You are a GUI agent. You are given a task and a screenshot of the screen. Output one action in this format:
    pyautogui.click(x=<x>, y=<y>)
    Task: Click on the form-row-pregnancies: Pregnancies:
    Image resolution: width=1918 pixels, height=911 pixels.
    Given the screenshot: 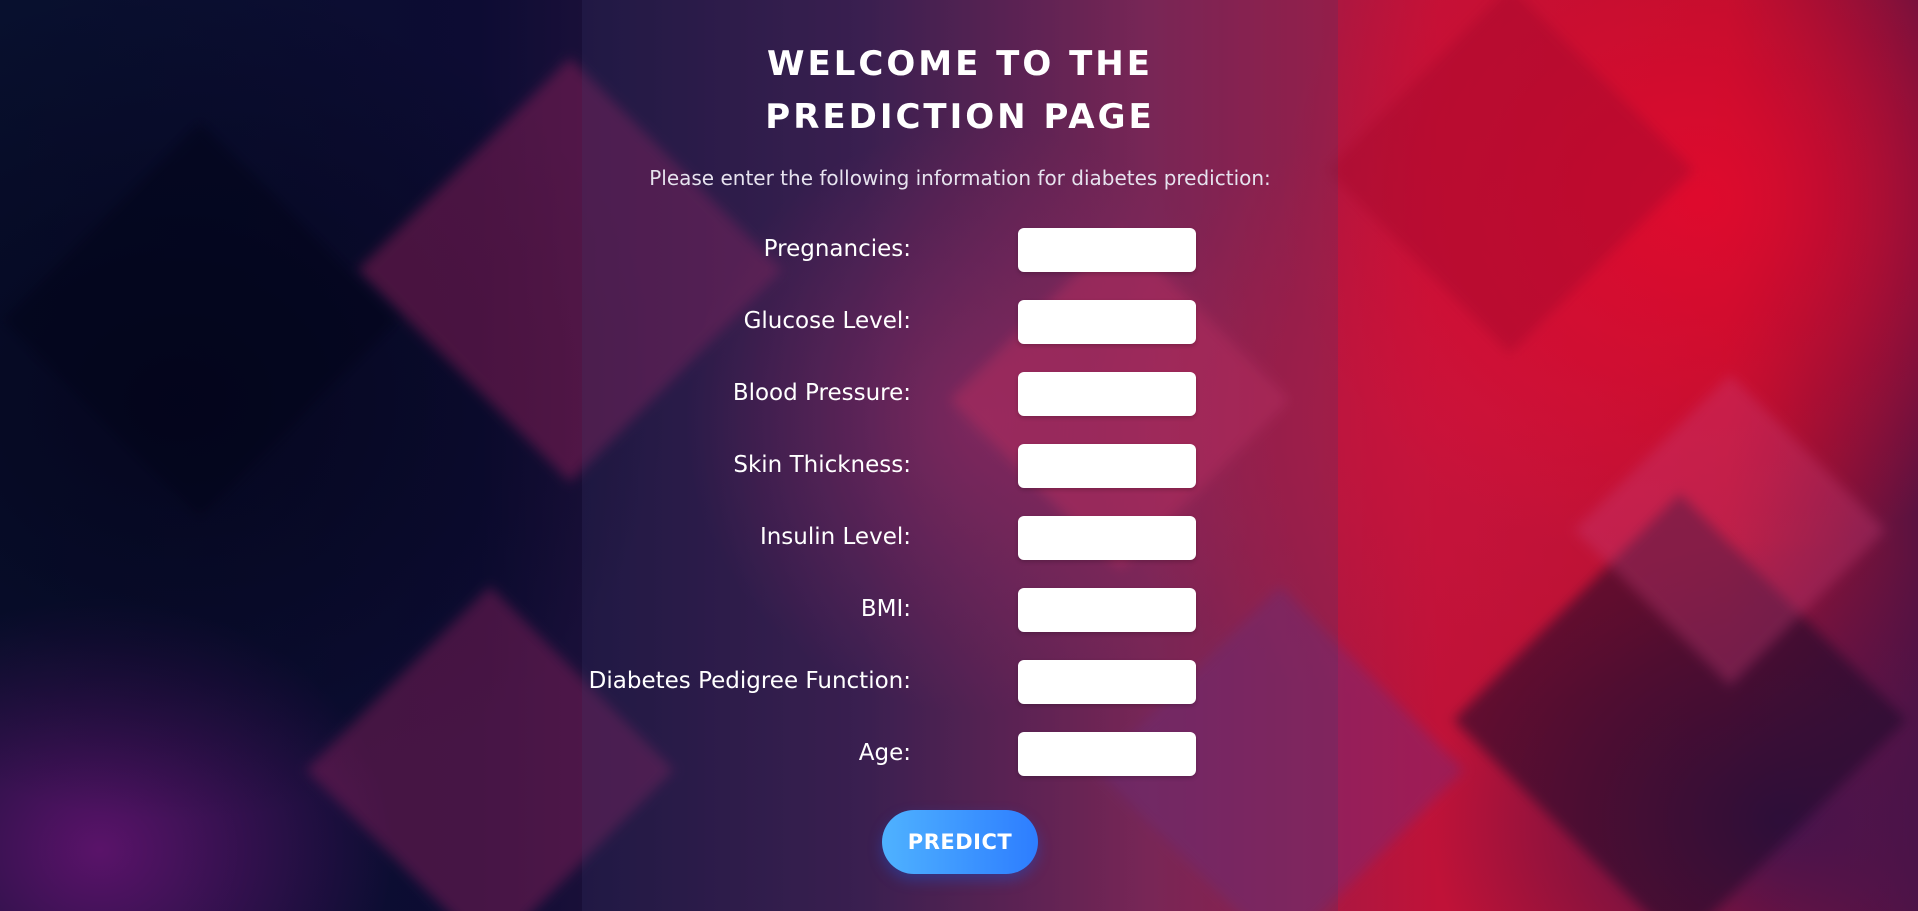 What is the action you would take?
    pyautogui.click(x=960, y=264)
    